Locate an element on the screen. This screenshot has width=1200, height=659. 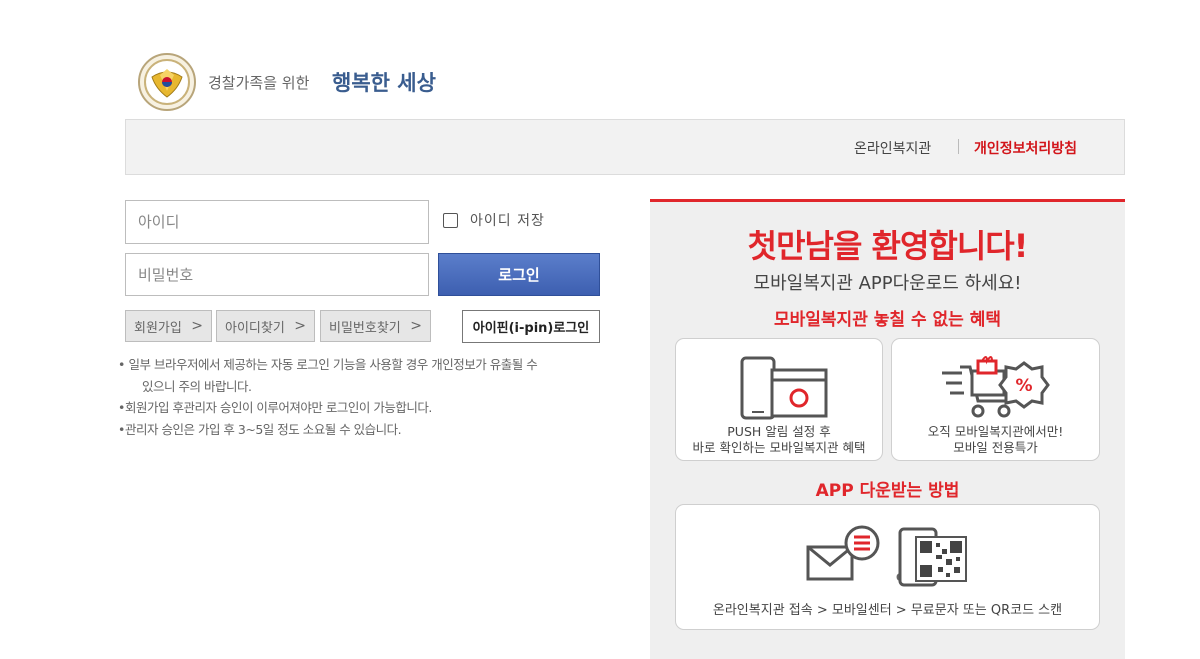
find-password-button: 비밀번호찾기 > is located at coordinates (375, 326).